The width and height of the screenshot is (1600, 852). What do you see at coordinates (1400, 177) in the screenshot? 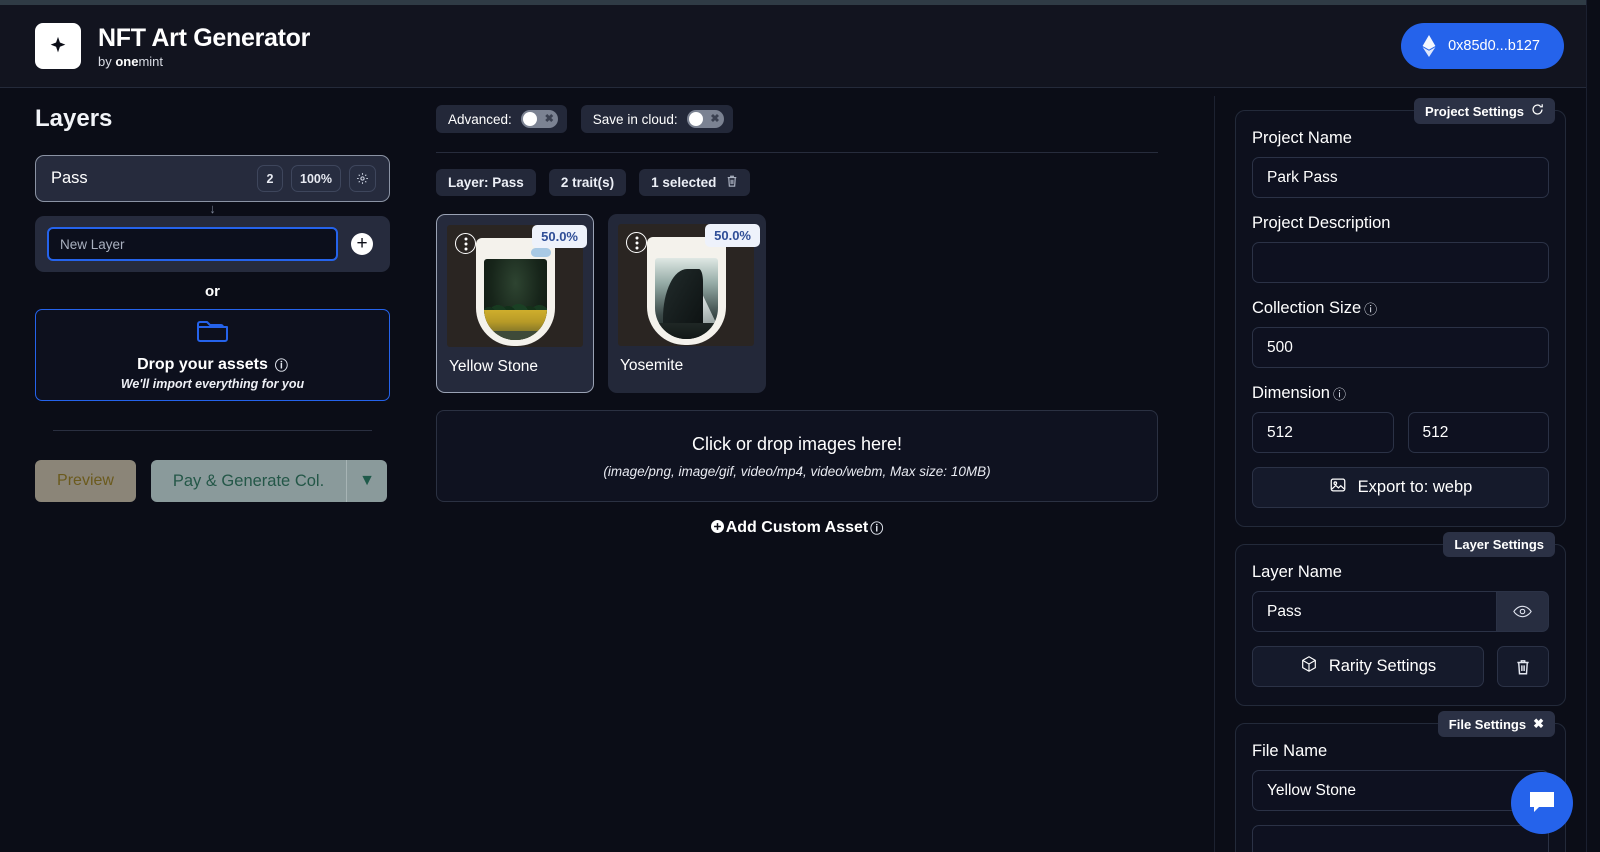
I see `project-name-input` at bounding box center [1400, 177].